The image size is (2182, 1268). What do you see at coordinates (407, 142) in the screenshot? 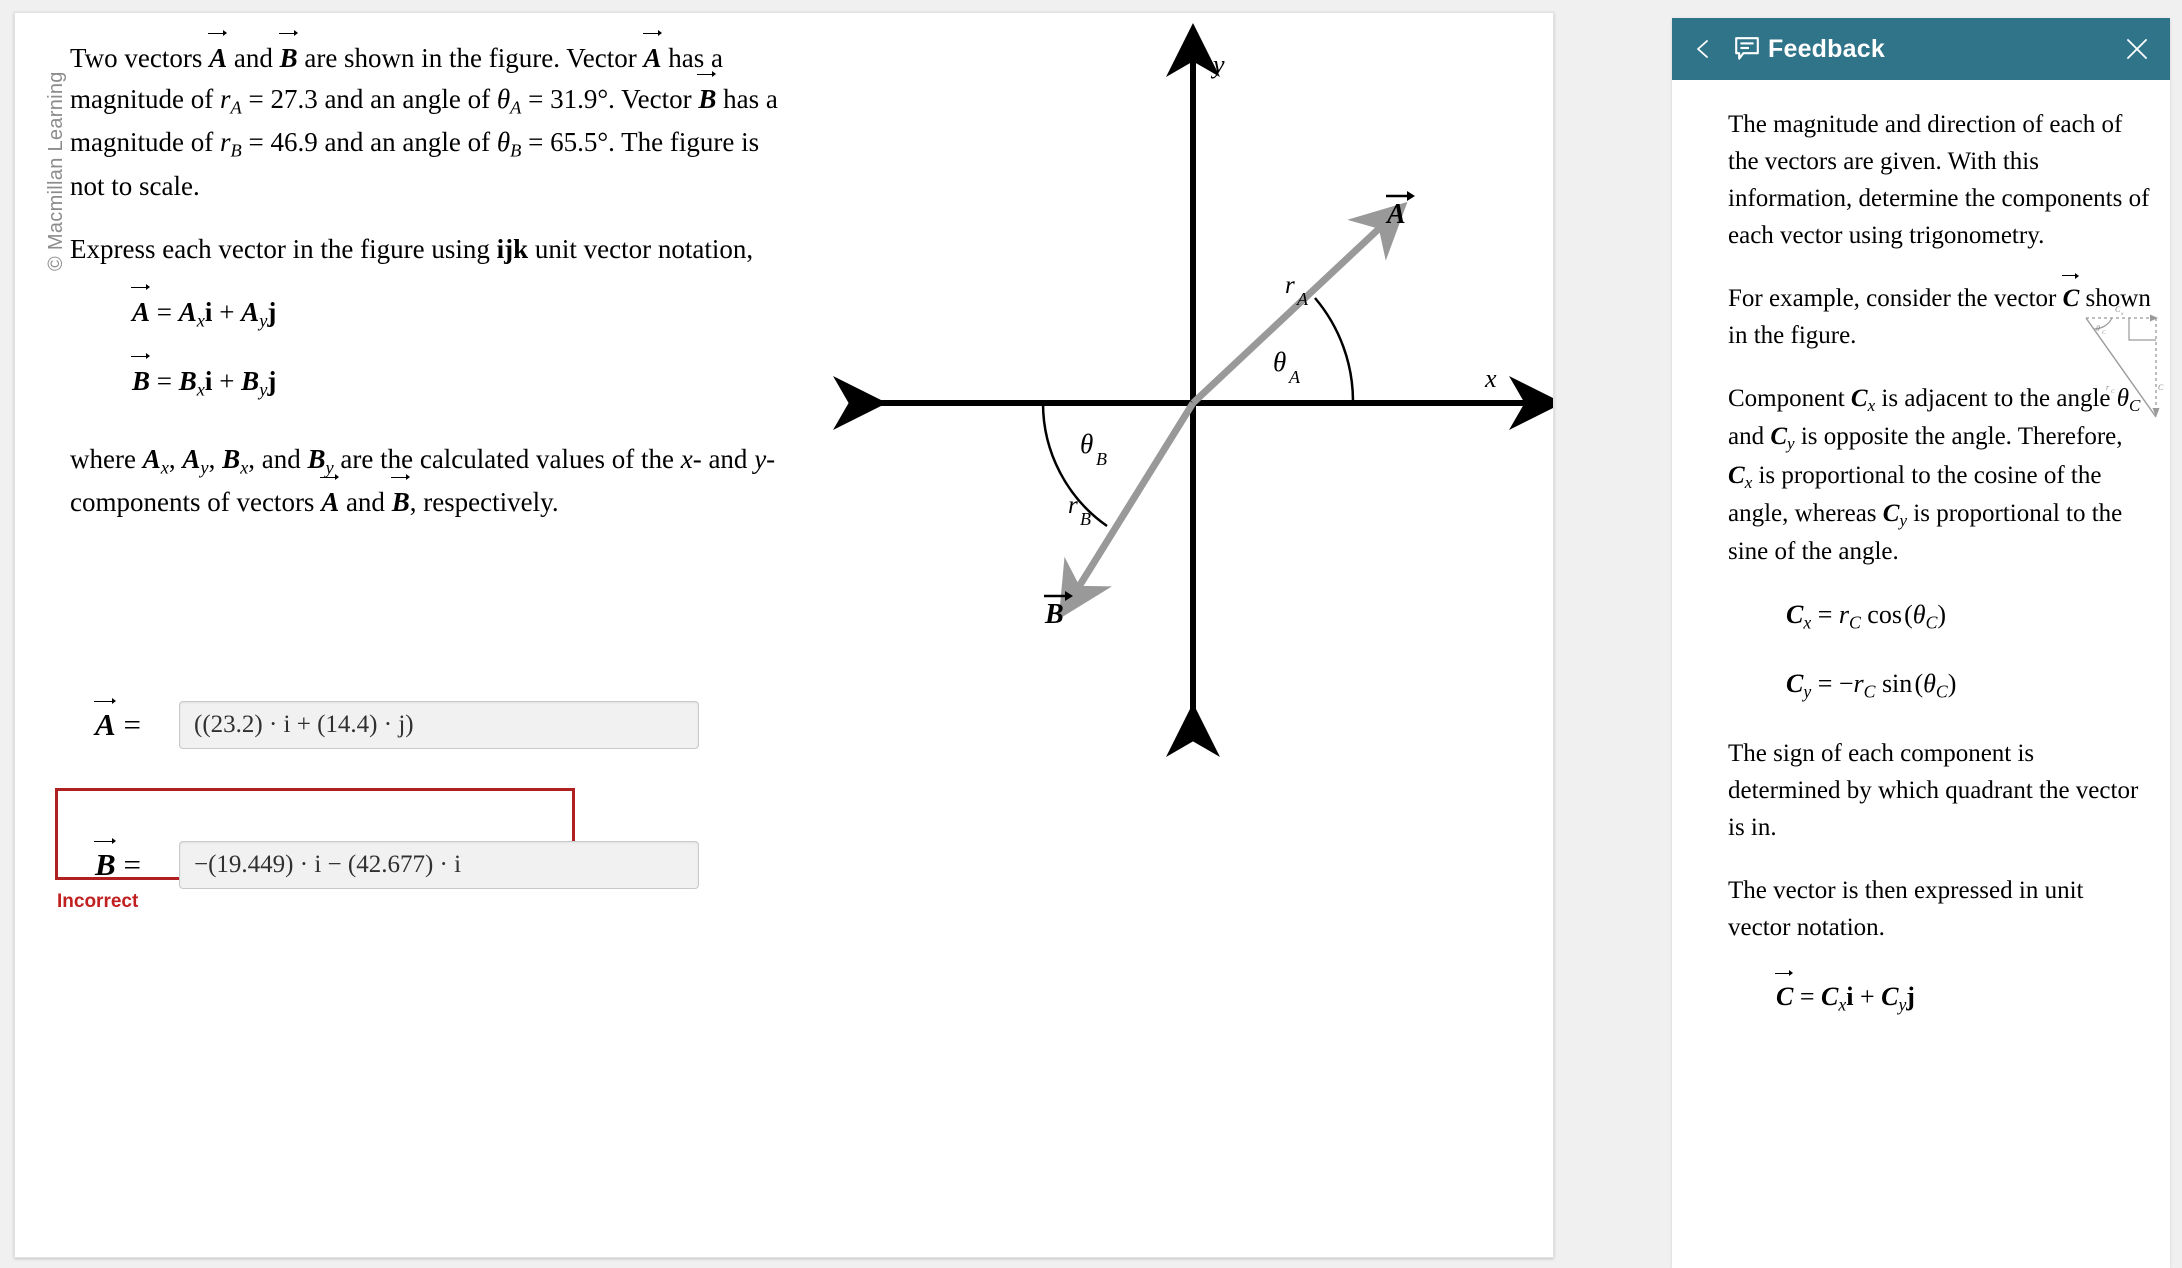
I see `text-angle-b: and an angle of` at bounding box center [407, 142].